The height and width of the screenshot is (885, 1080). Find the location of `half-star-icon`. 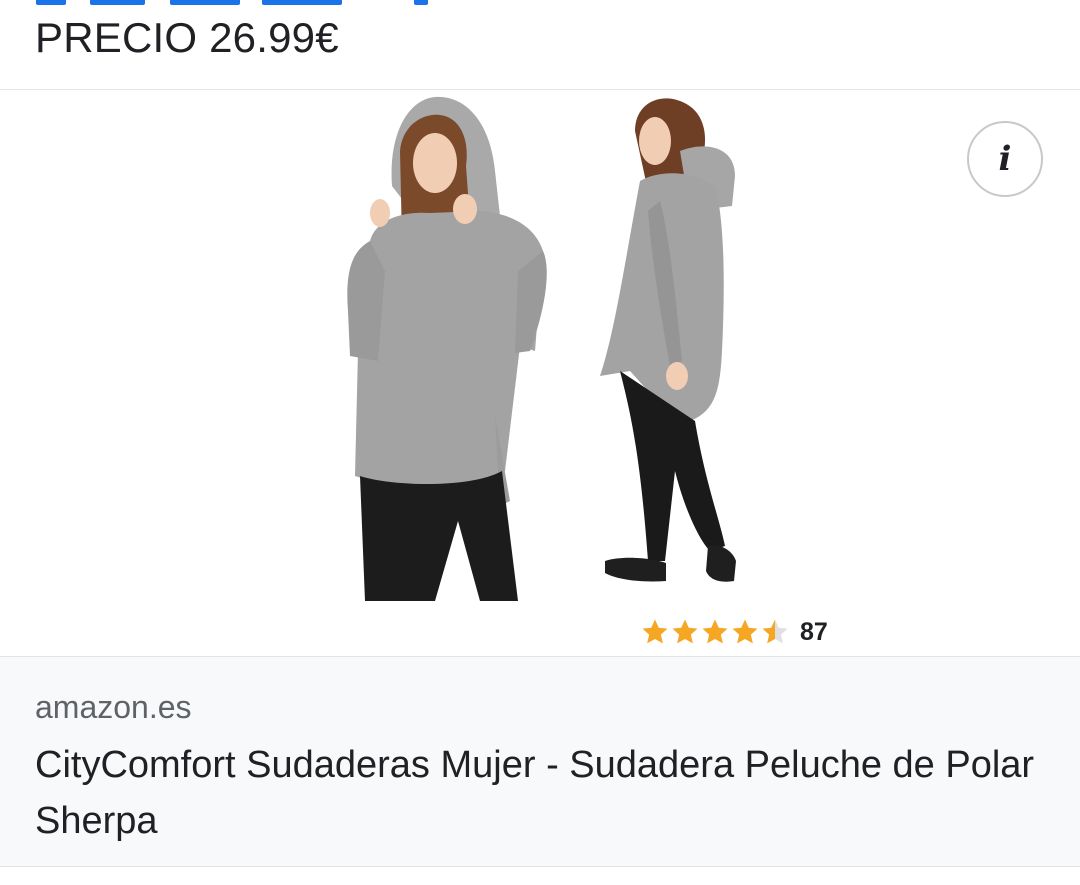

half-star-icon is located at coordinates (775, 631).